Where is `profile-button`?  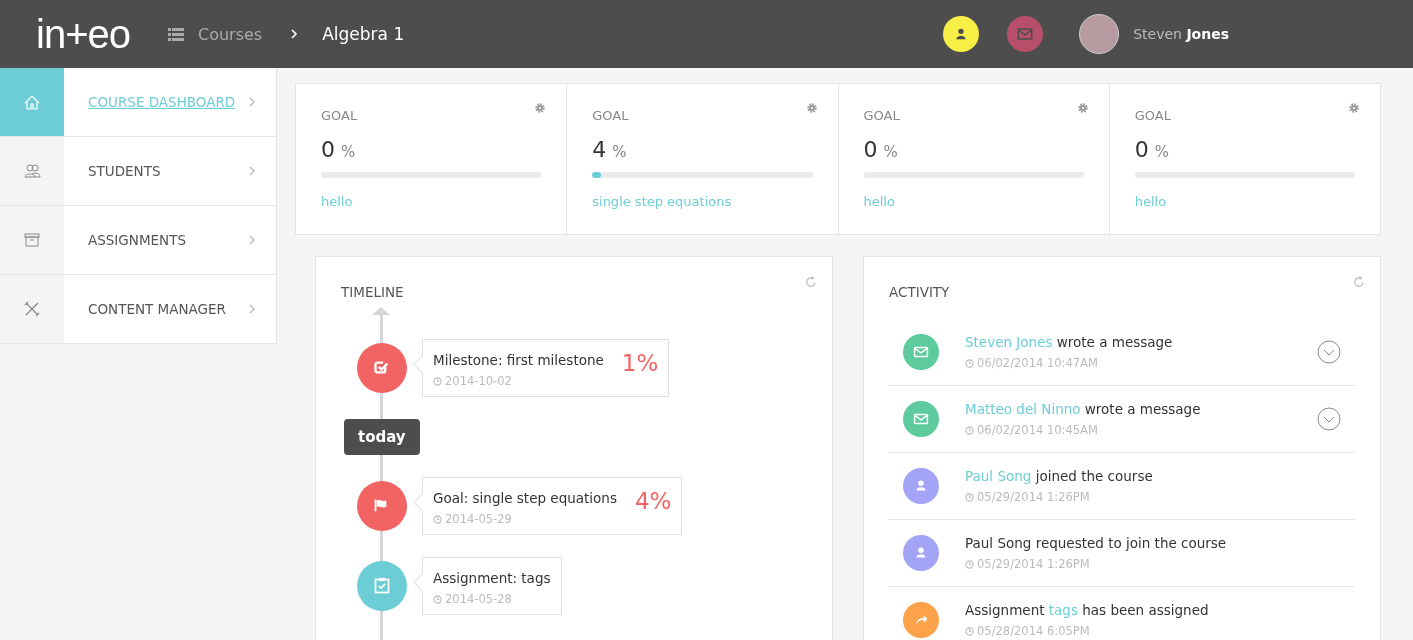 profile-button is located at coordinates (961, 34).